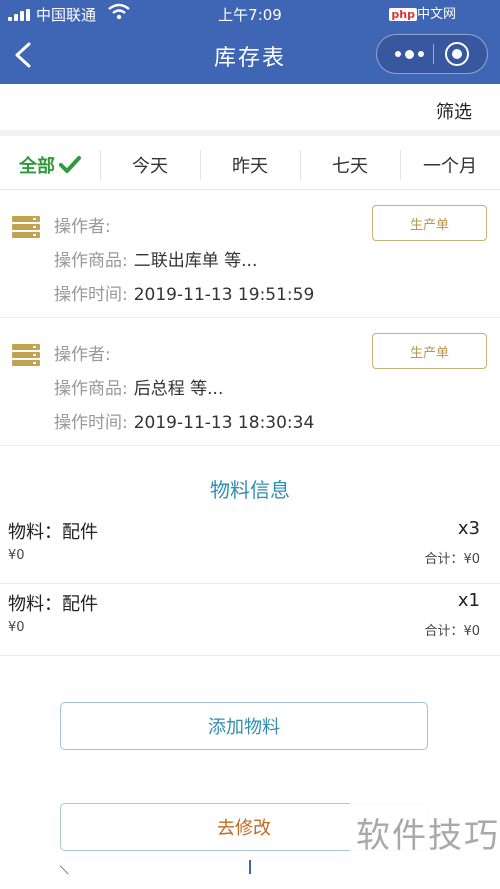 This screenshot has width=500, height=889. Describe the element at coordinates (224, 423) in the screenshot. I see `time-value: 2019-11-13 18:30:34` at that location.